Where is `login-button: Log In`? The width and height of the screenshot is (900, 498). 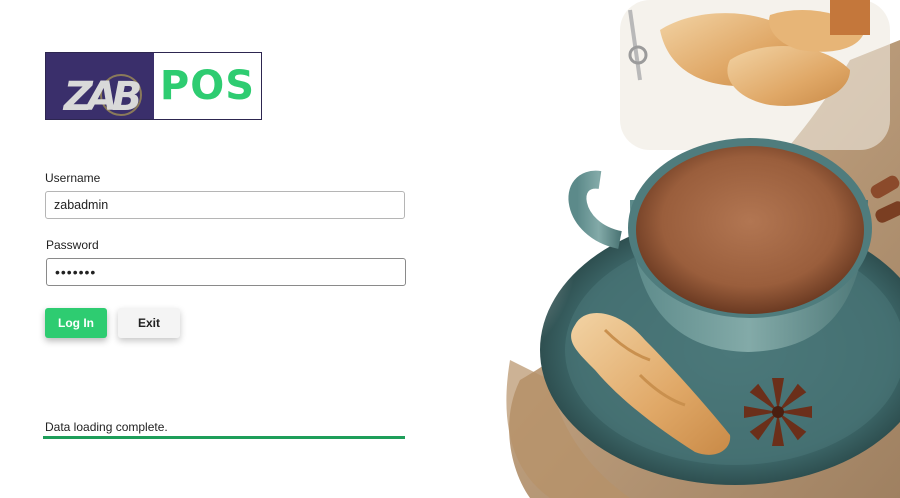 login-button: Log In is located at coordinates (76, 323).